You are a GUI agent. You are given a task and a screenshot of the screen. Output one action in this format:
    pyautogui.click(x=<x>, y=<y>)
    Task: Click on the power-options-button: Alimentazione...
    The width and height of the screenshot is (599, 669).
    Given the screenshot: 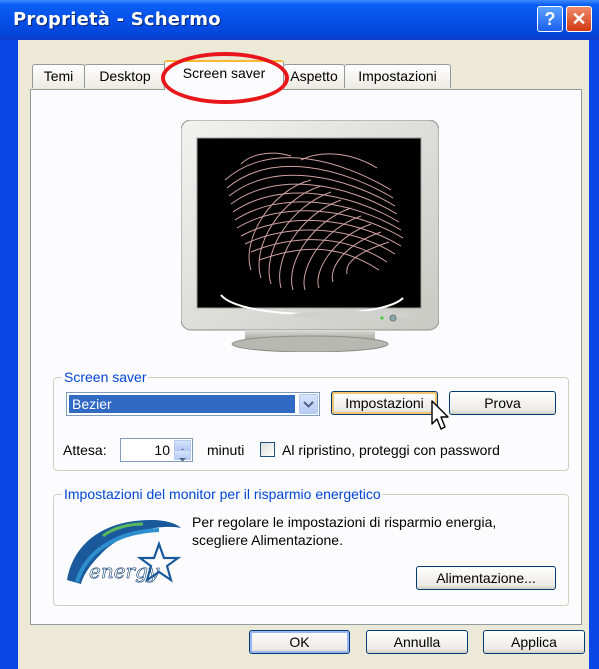 What is the action you would take?
    pyautogui.click(x=486, y=578)
    